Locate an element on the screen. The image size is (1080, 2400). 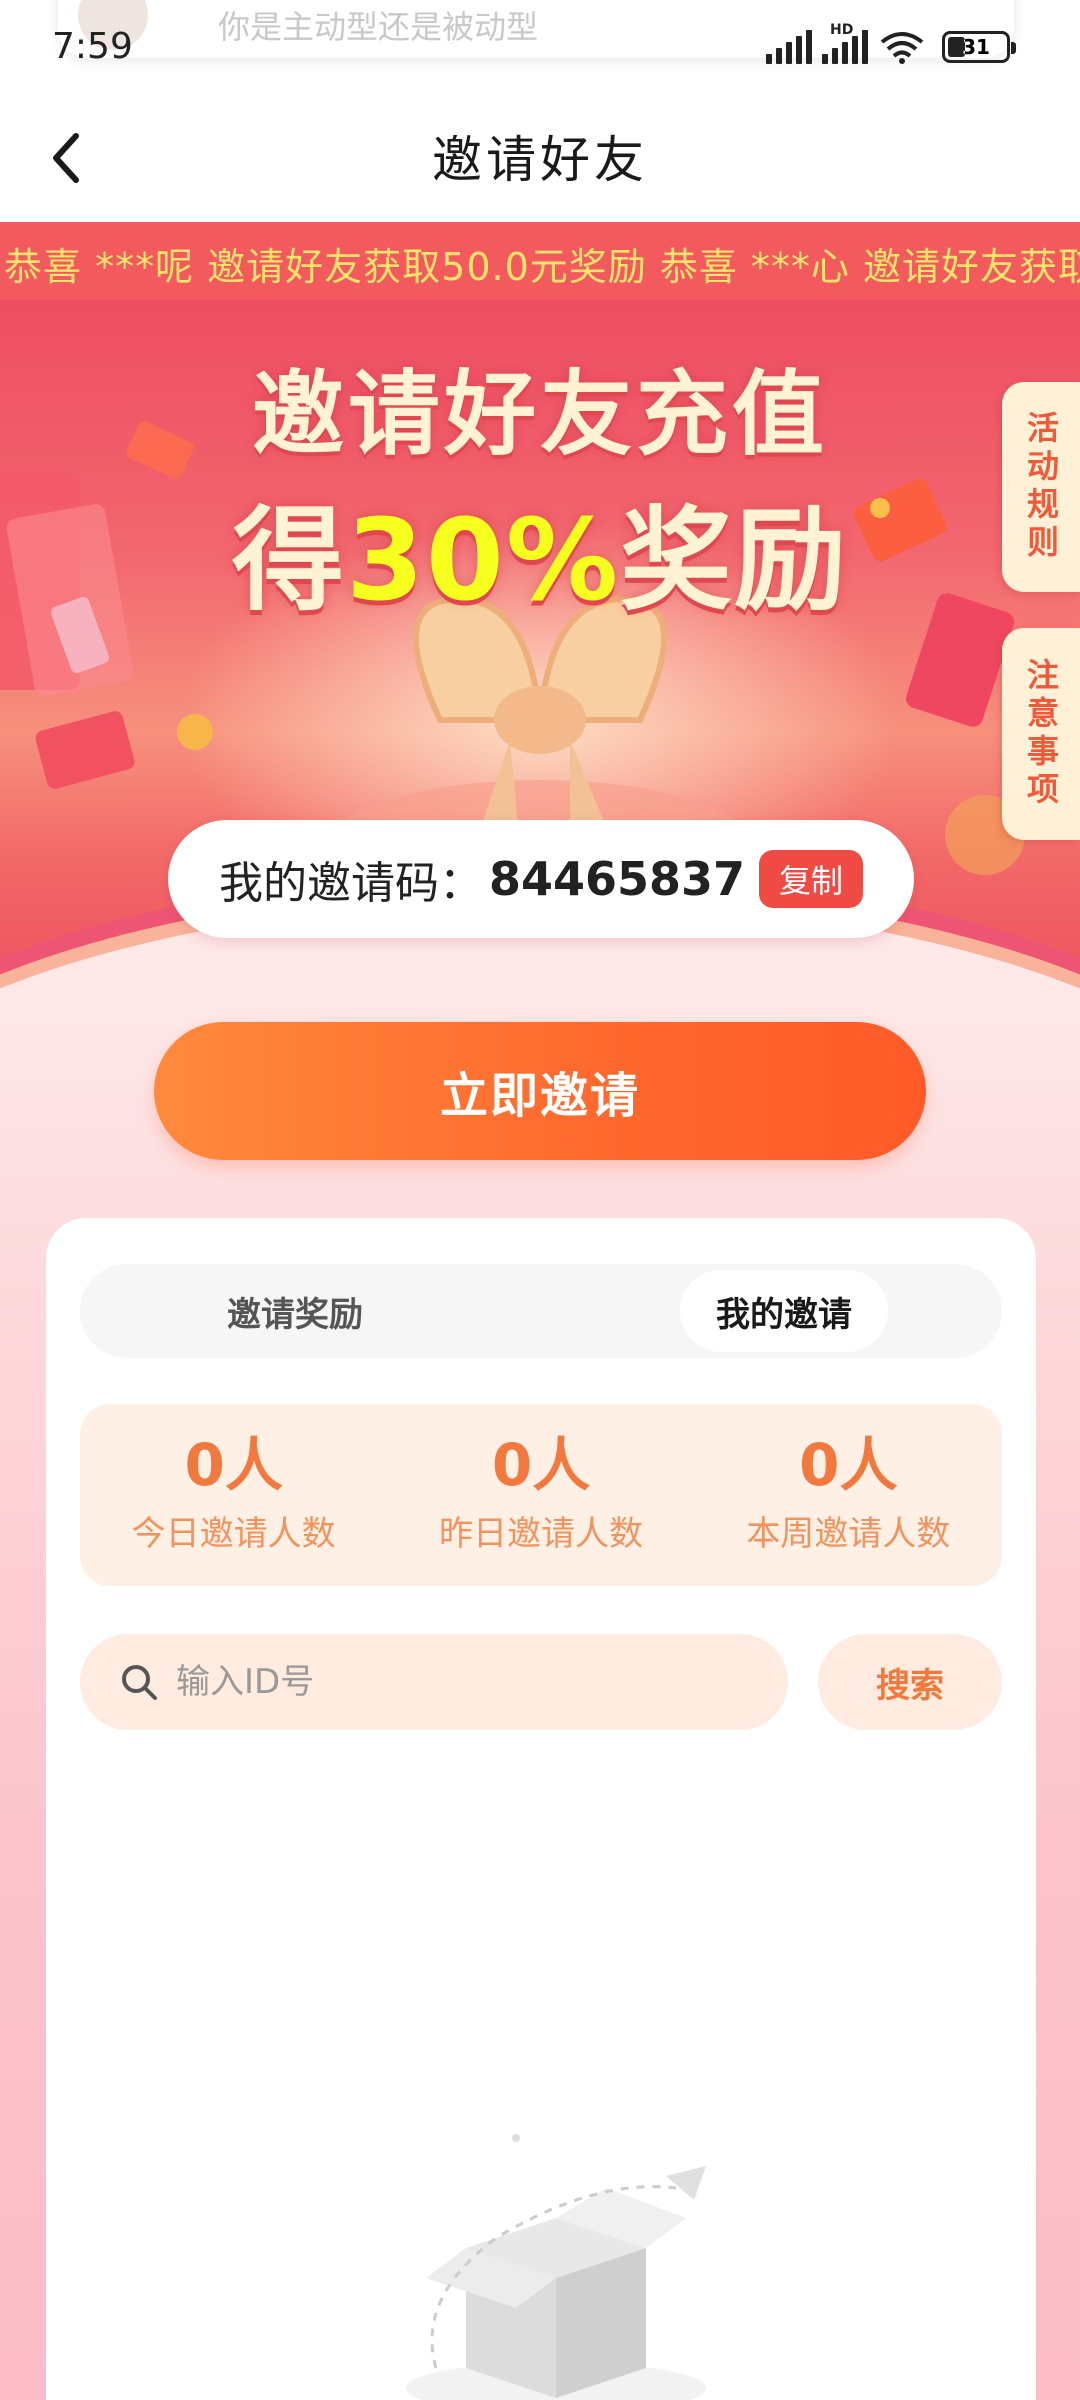
stat-label: 昨日邀请人数 is located at coordinates (540, 1534).